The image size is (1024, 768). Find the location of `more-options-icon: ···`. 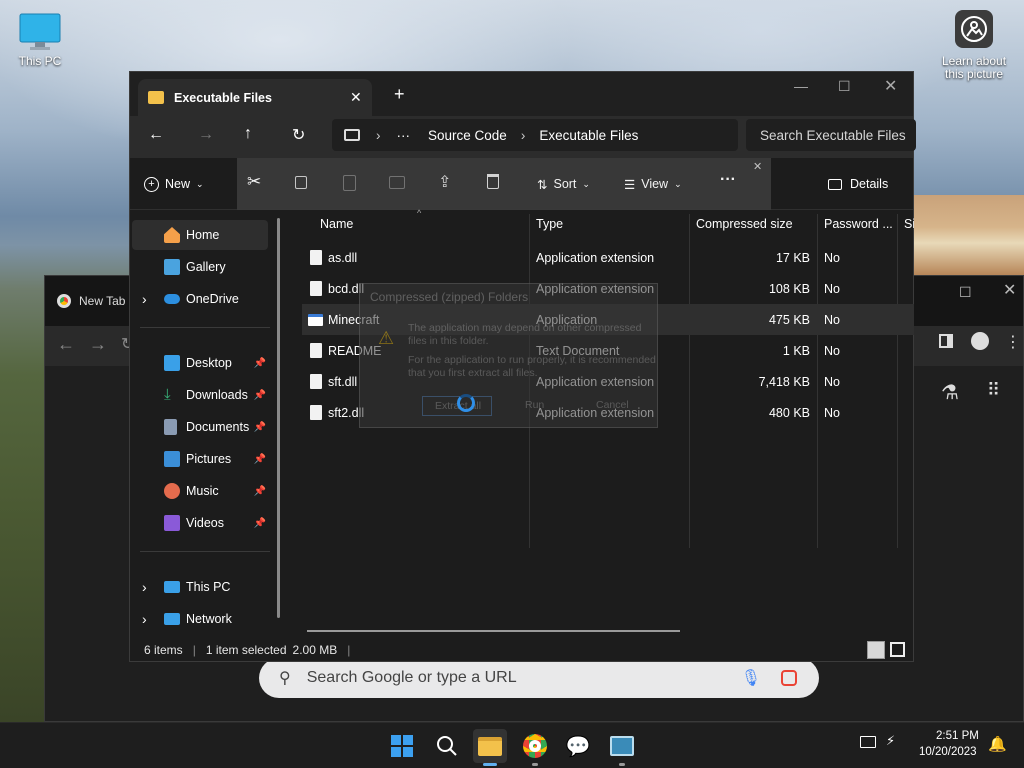

more-options-icon: ··· is located at coordinates (728, 180).